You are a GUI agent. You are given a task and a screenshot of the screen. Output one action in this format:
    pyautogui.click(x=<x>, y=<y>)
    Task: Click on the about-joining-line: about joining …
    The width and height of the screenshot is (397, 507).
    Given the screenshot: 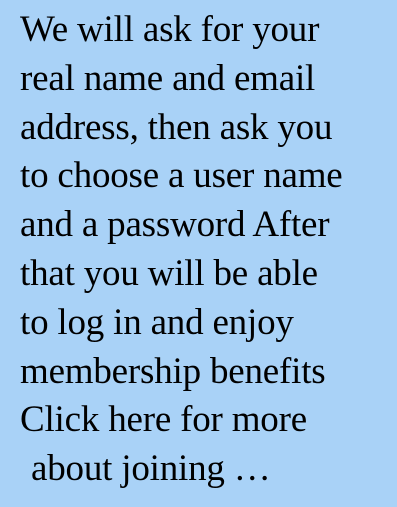 What is the action you would take?
    pyautogui.click(x=208, y=469)
    